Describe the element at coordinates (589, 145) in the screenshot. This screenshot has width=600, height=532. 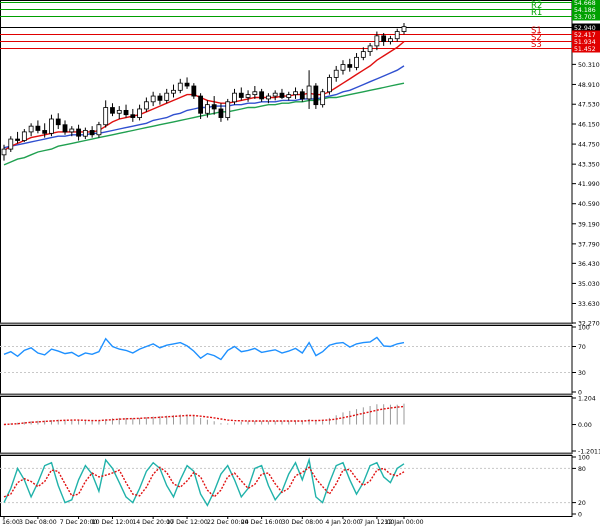
I see `price-tick-label: 44.750` at that location.